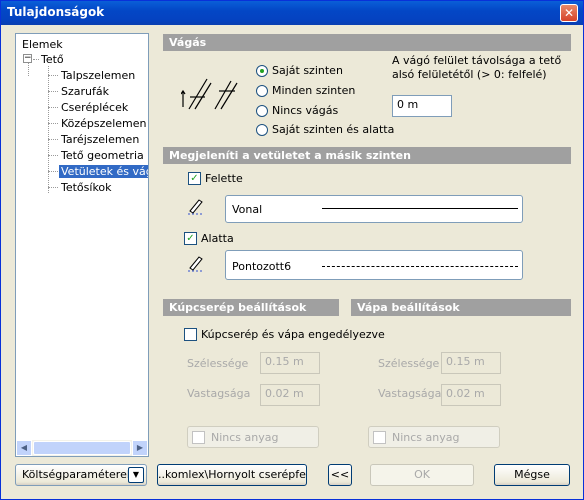 The height and width of the screenshot is (500, 584). What do you see at coordinates (94, 107) in the screenshot?
I see `tree-item-cserelecek: Cseréplécek` at bounding box center [94, 107].